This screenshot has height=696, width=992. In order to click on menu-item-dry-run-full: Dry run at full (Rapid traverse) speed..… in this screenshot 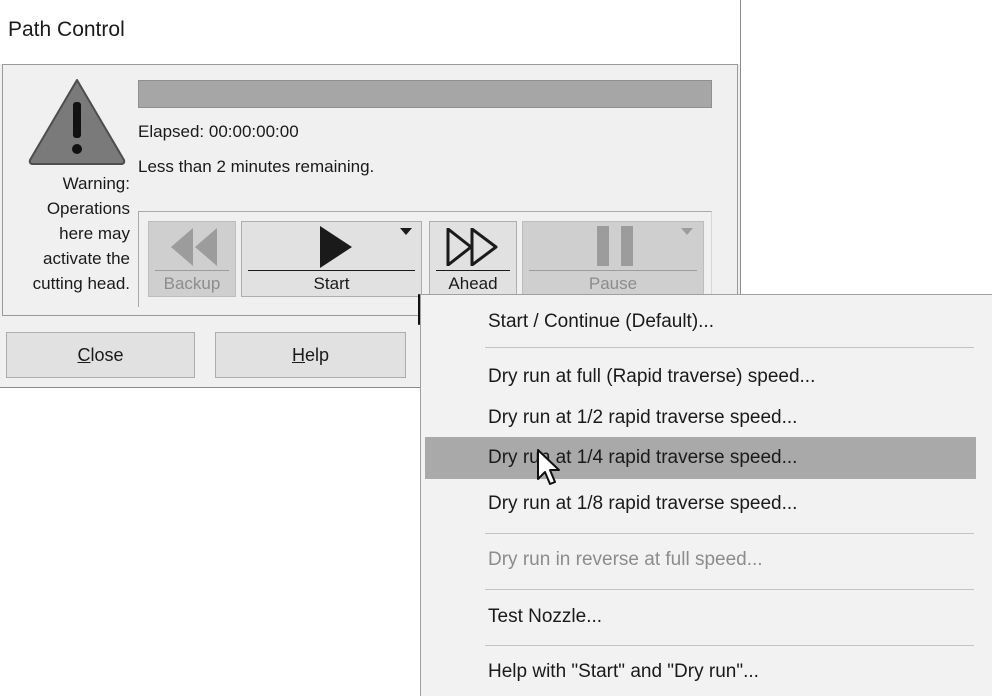, I will do `click(700, 377)`.